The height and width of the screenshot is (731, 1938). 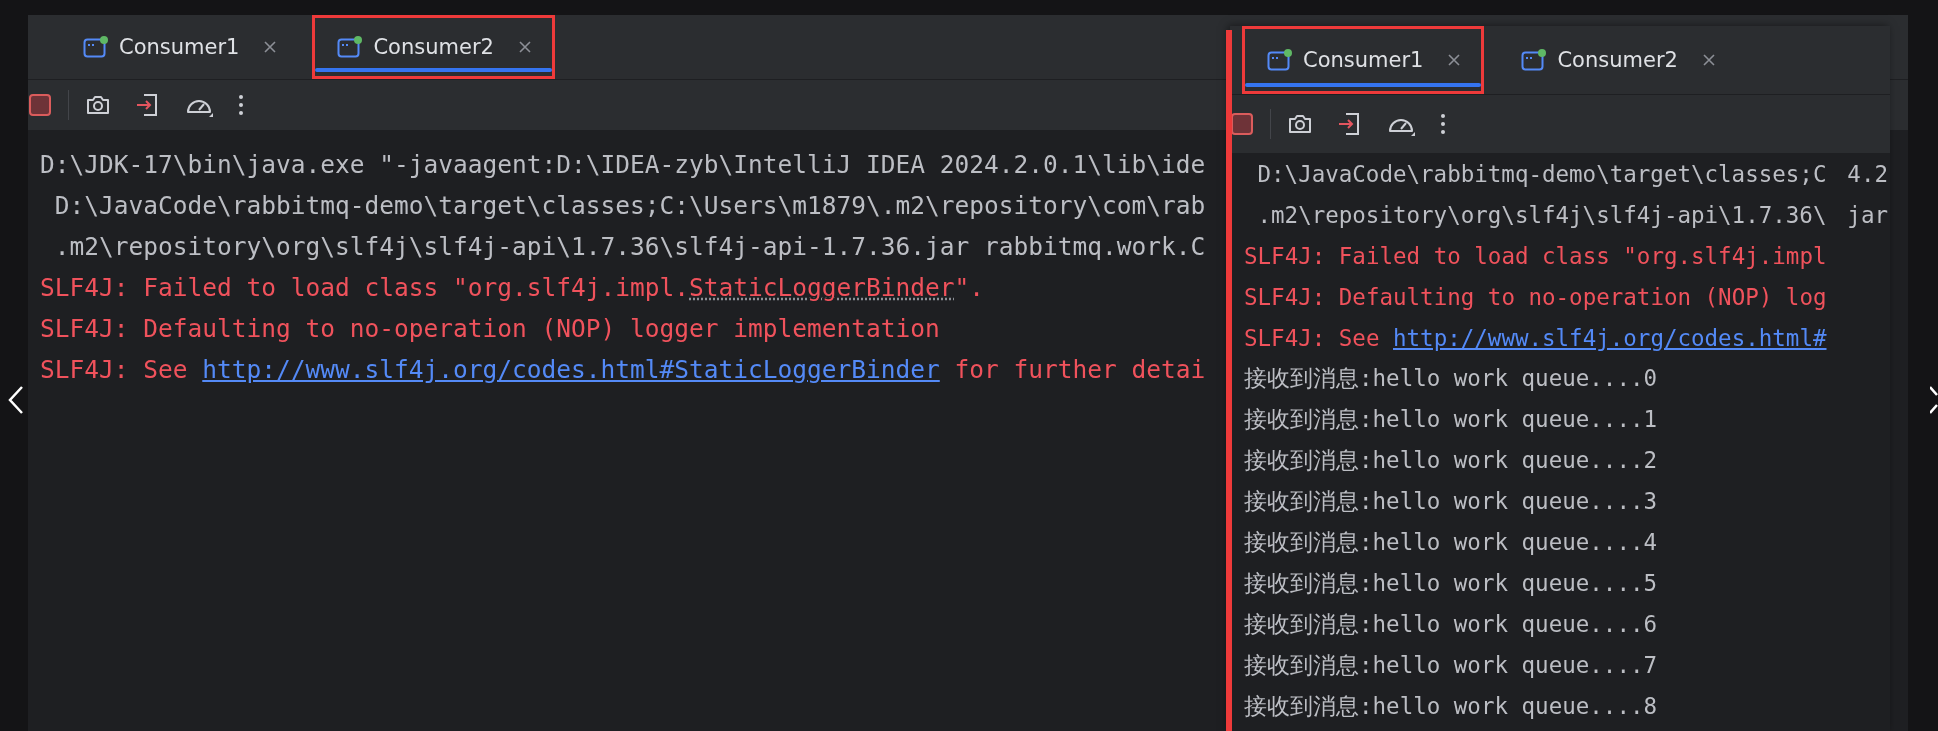 What do you see at coordinates (629, 205) in the screenshot?
I see `console-line: D:\JavaCode\rabbitmq-demo\target\classes;C:\Users\m1879\.m2\repository\com\rab` at bounding box center [629, 205].